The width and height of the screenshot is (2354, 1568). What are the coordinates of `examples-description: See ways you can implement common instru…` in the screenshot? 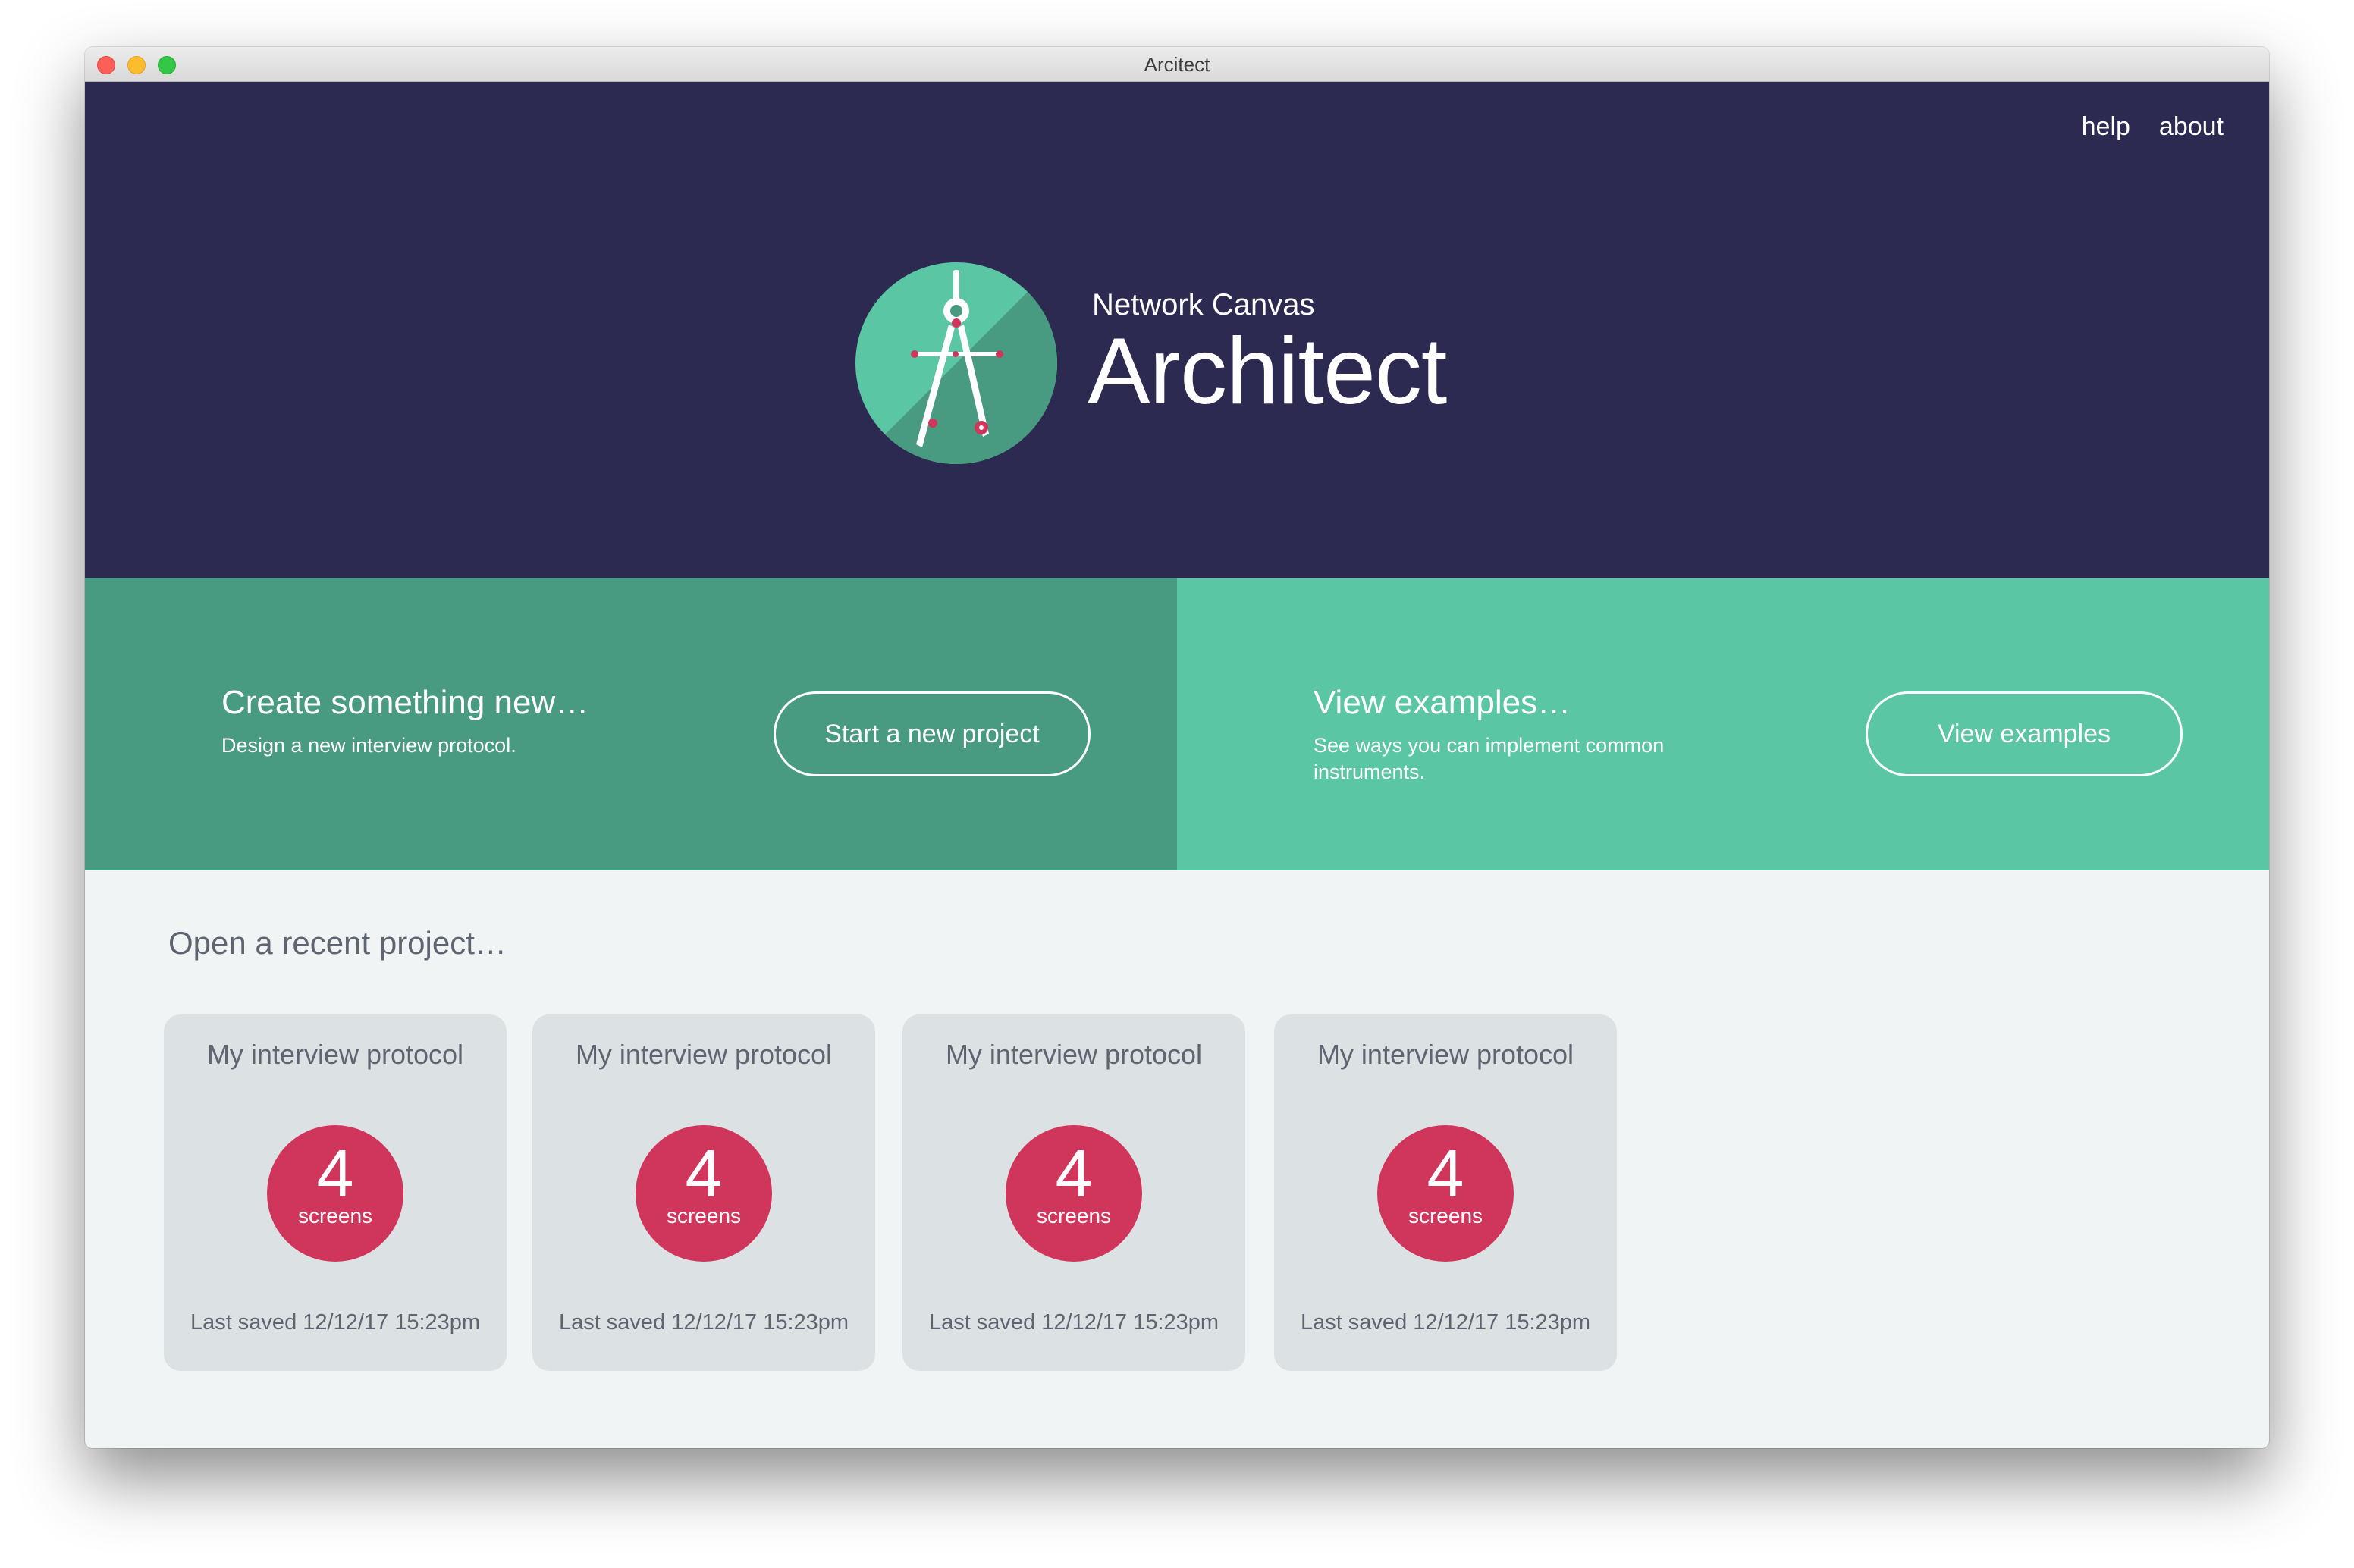 It's located at (1489, 759).